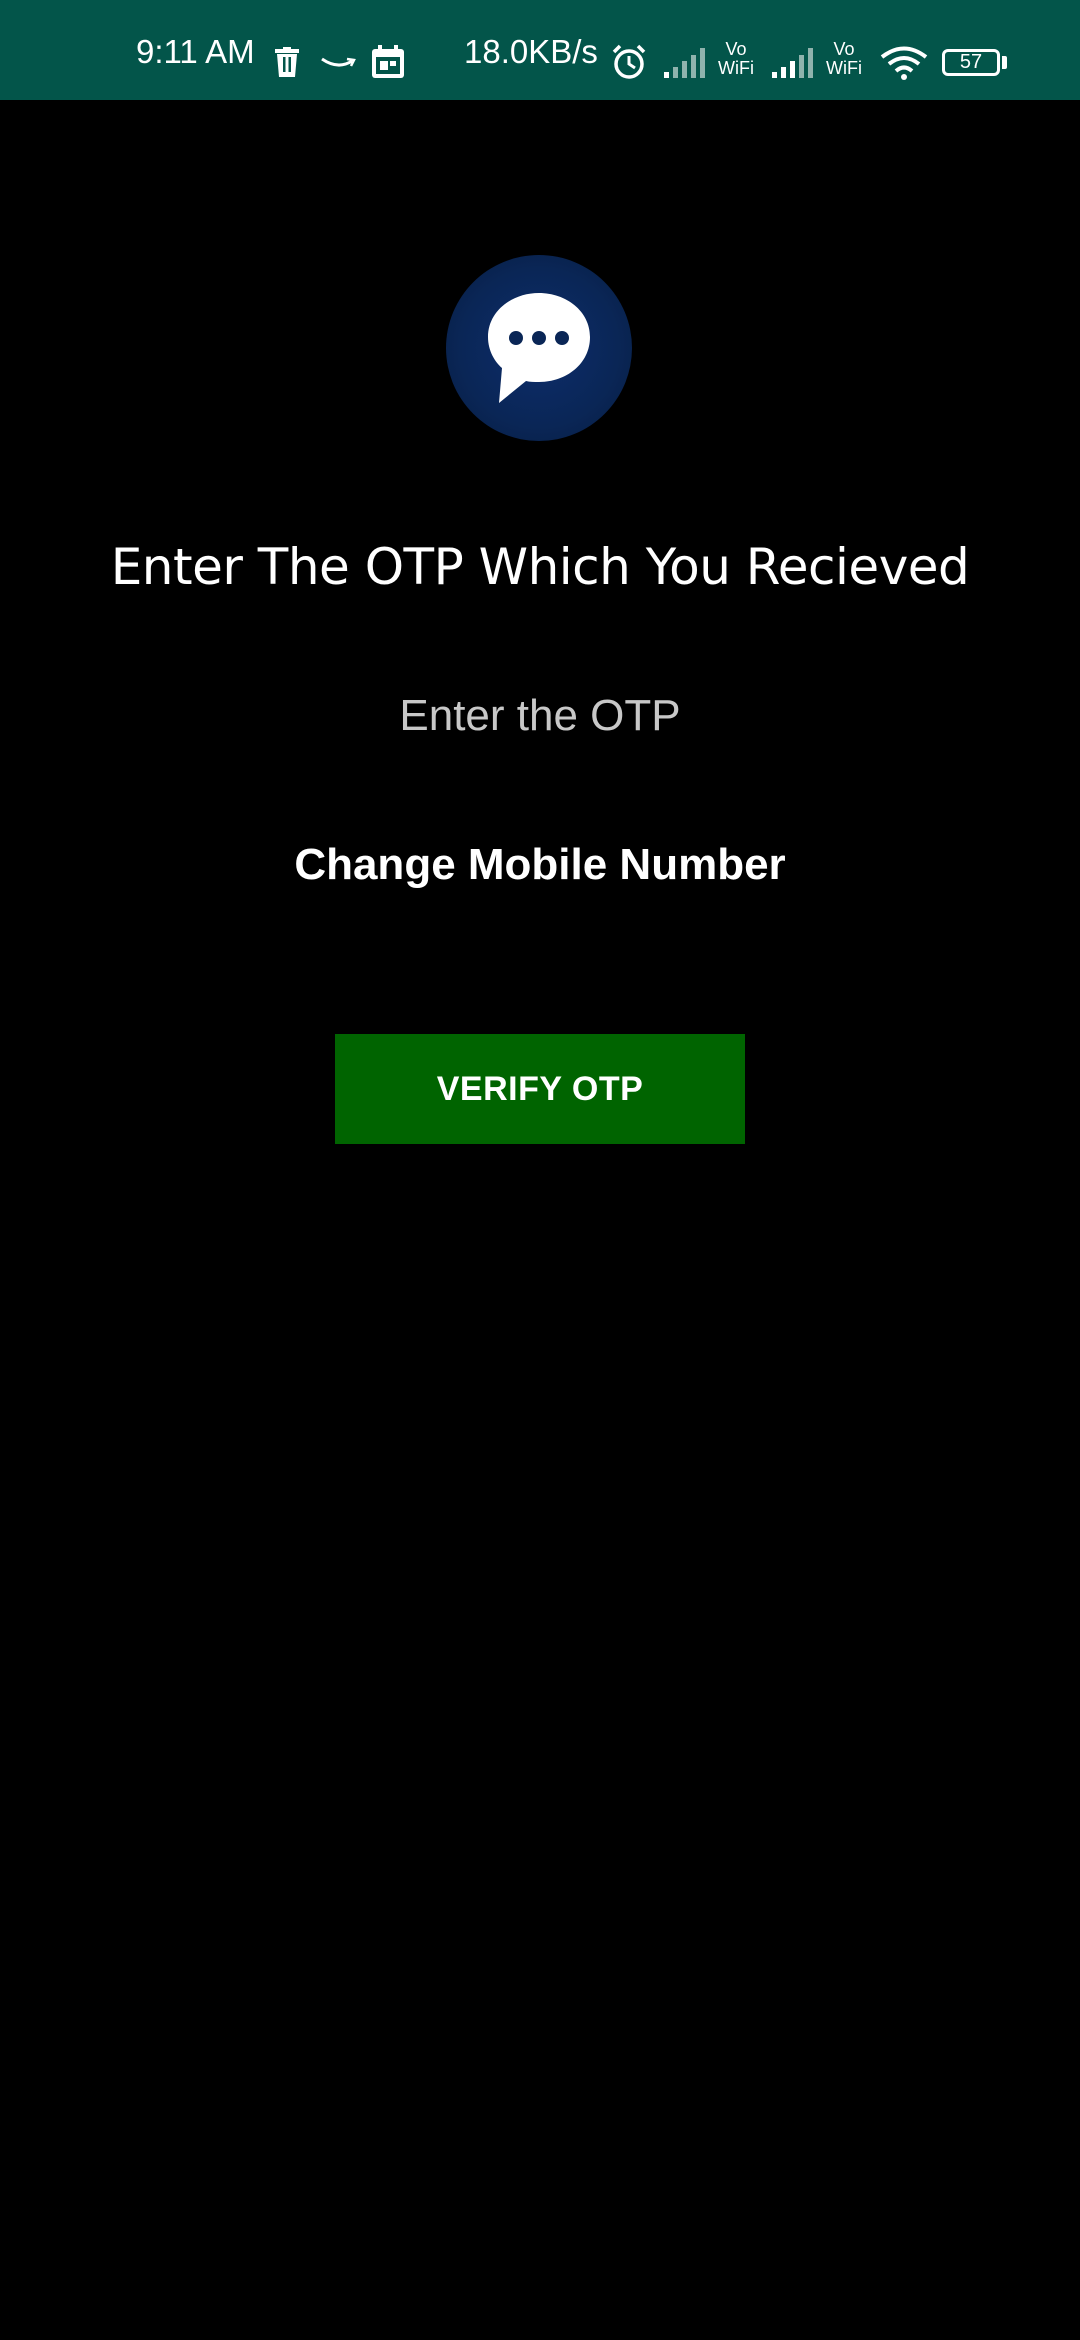 This screenshot has height=2340, width=1080. What do you see at coordinates (540, 725) in the screenshot?
I see `otp-input` at bounding box center [540, 725].